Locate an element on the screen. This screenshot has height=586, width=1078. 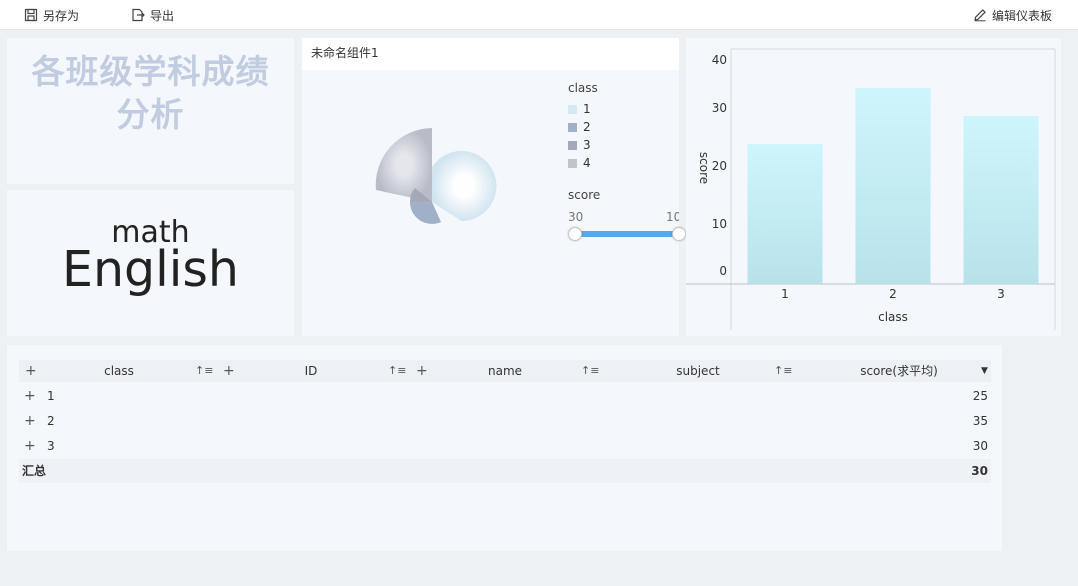
table-cell-class: 2 is located at coordinates (51, 421).